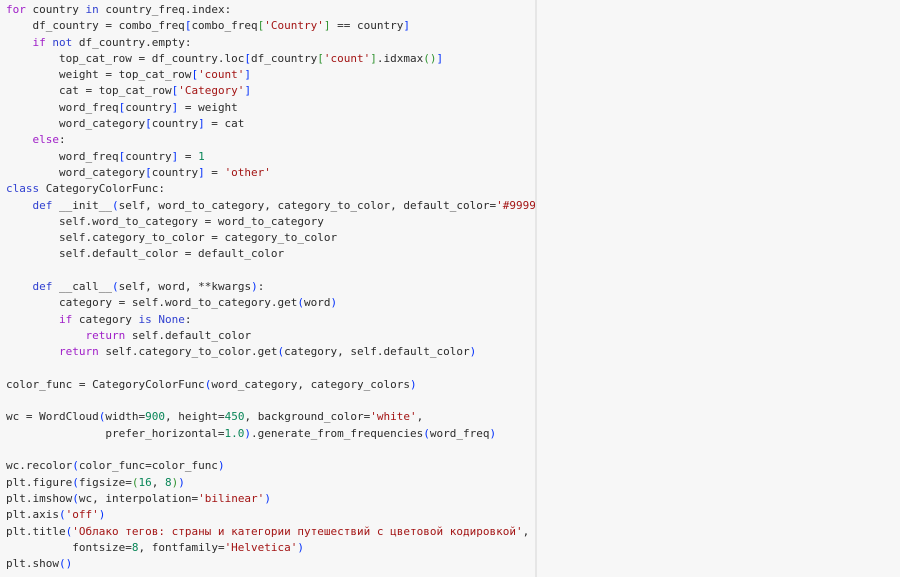  What do you see at coordinates (284, 58) in the screenshot?
I see `code-token: df_country` at bounding box center [284, 58].